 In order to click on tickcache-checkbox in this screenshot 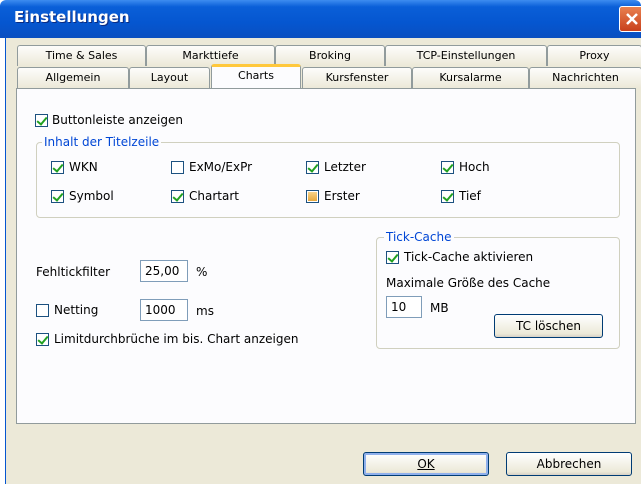, I will do `click(392, 257)`.